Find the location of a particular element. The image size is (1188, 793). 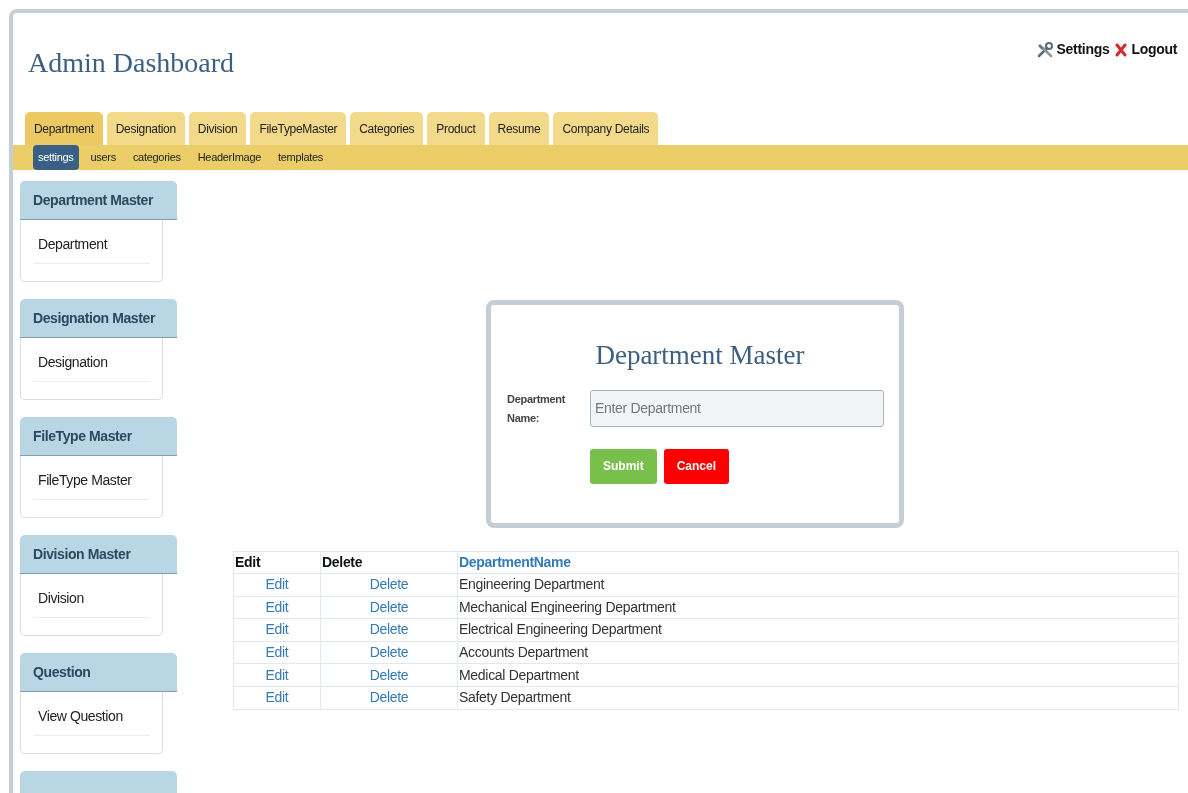

tab: Resume is located at coordinates (519, 128).